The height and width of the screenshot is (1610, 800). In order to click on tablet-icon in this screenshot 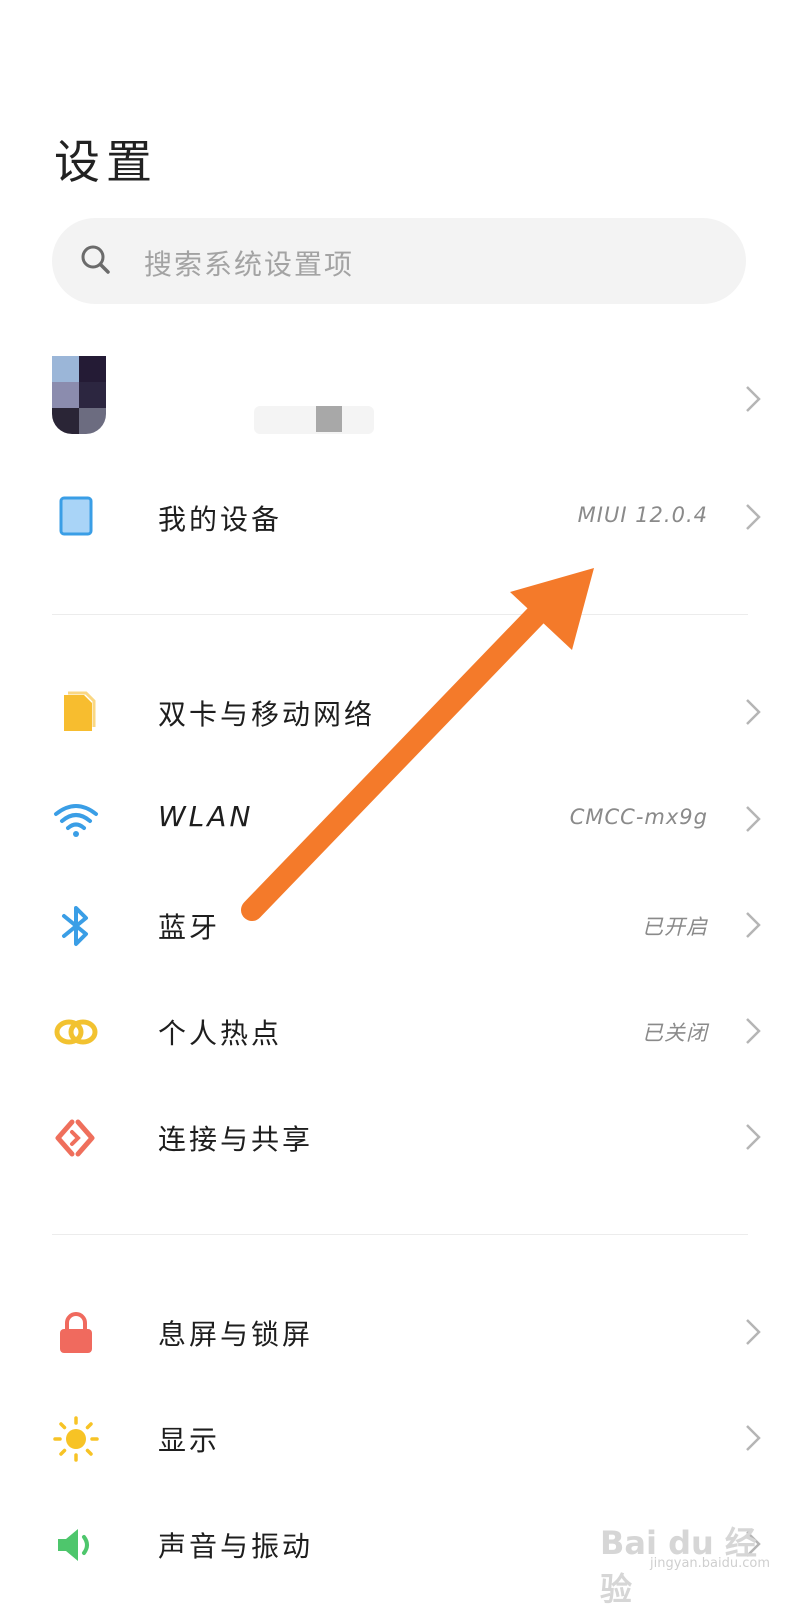, I will do `click(76, 516)`.